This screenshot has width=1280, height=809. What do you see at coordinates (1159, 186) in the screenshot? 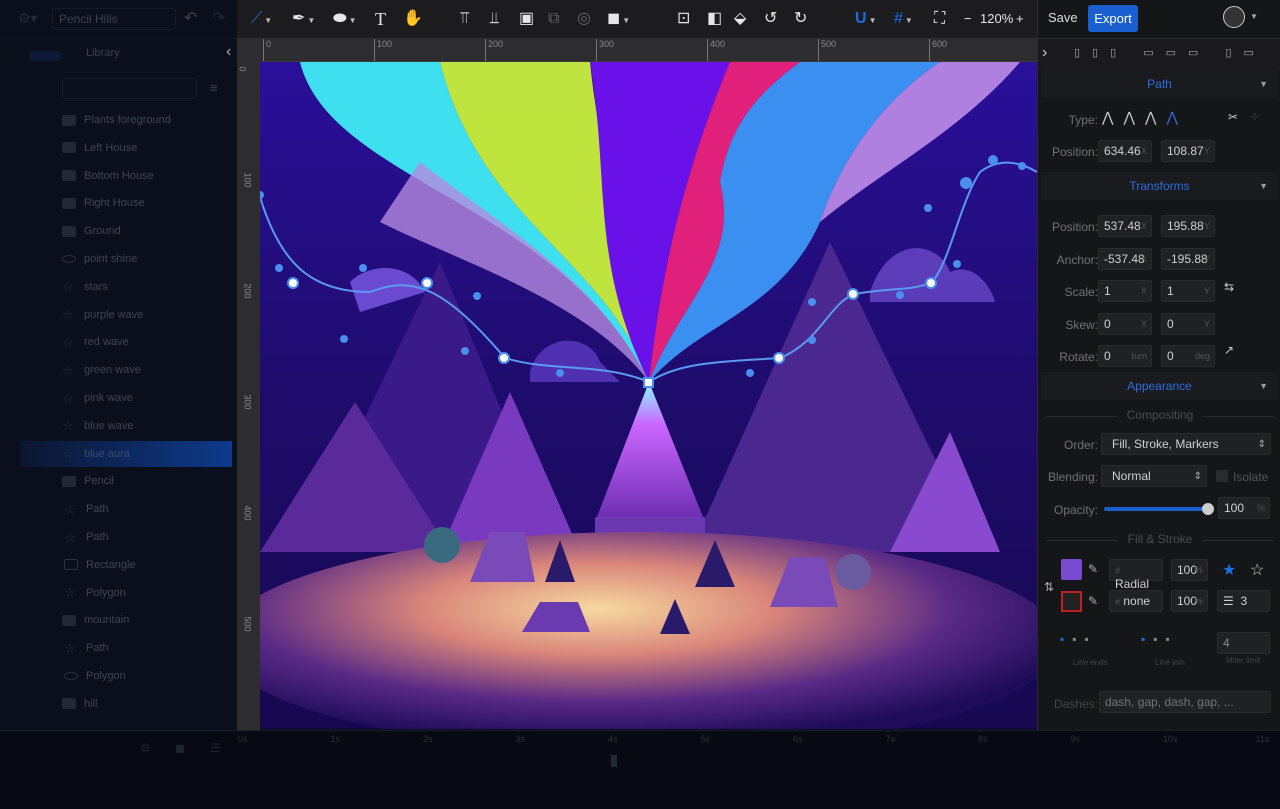
I see `section-transforms: Transforms ▼` at bounding box center [1159, 186].